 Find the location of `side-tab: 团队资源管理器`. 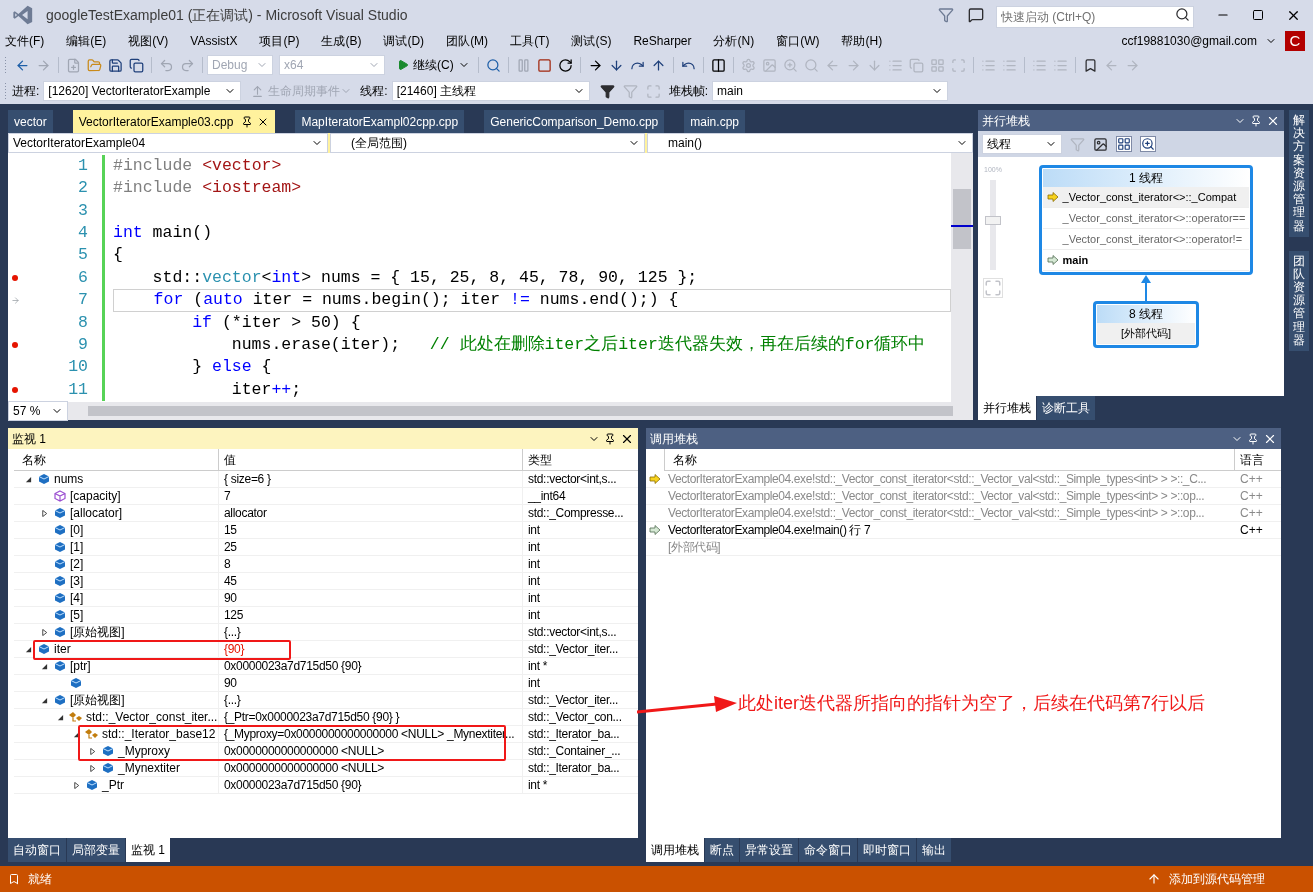

side-tab: 团队资源管理器 is located at coordinates (1299, 300).